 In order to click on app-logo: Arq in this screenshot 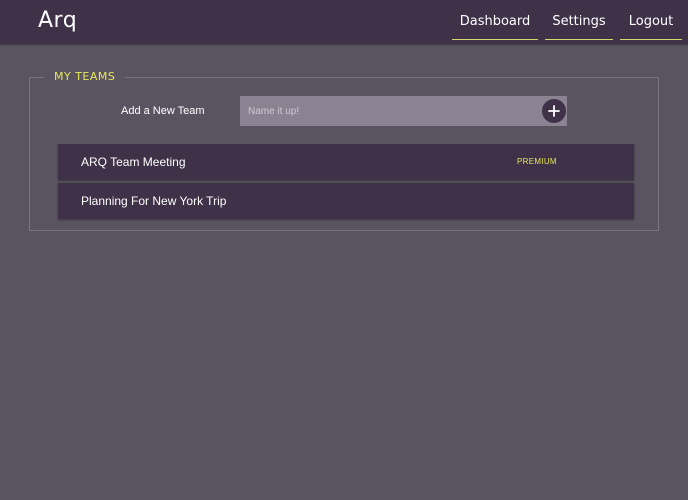, I will do `click(57, 20)`.